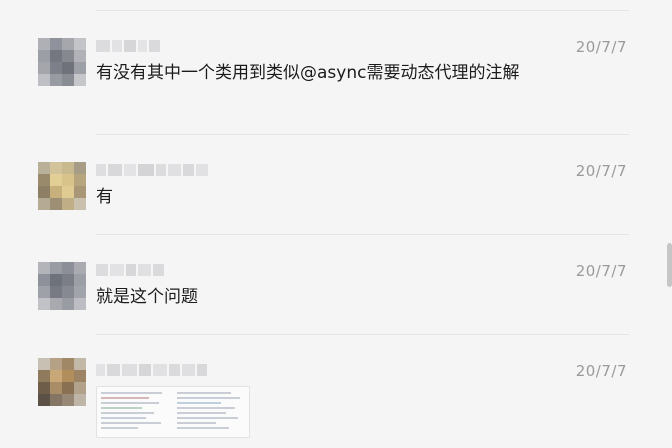 This screenshot has width=672, height=448. What do you see at coordinates (147, 297) in the screenshot?
I see `message-text: 就是这个问题` at bounding box center [147, 297].